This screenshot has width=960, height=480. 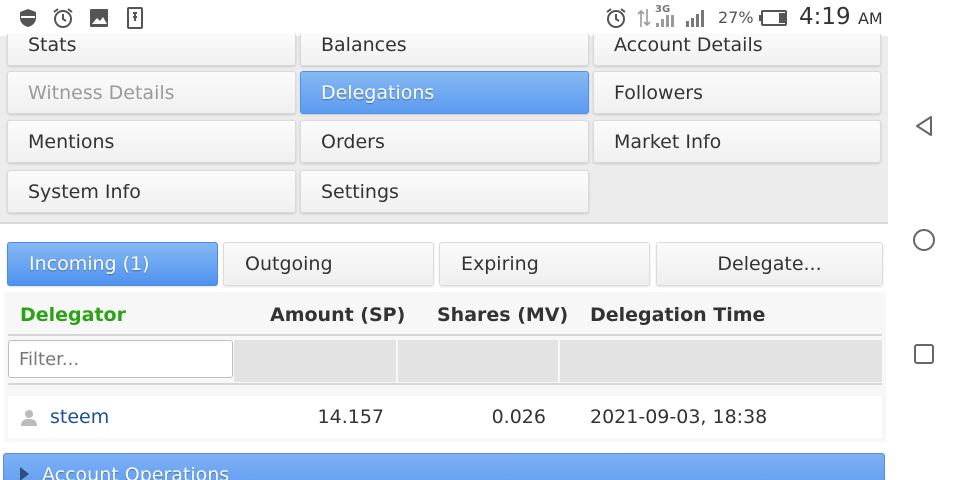 I want to click on android-nav-bar, so click(x=924, y=240).